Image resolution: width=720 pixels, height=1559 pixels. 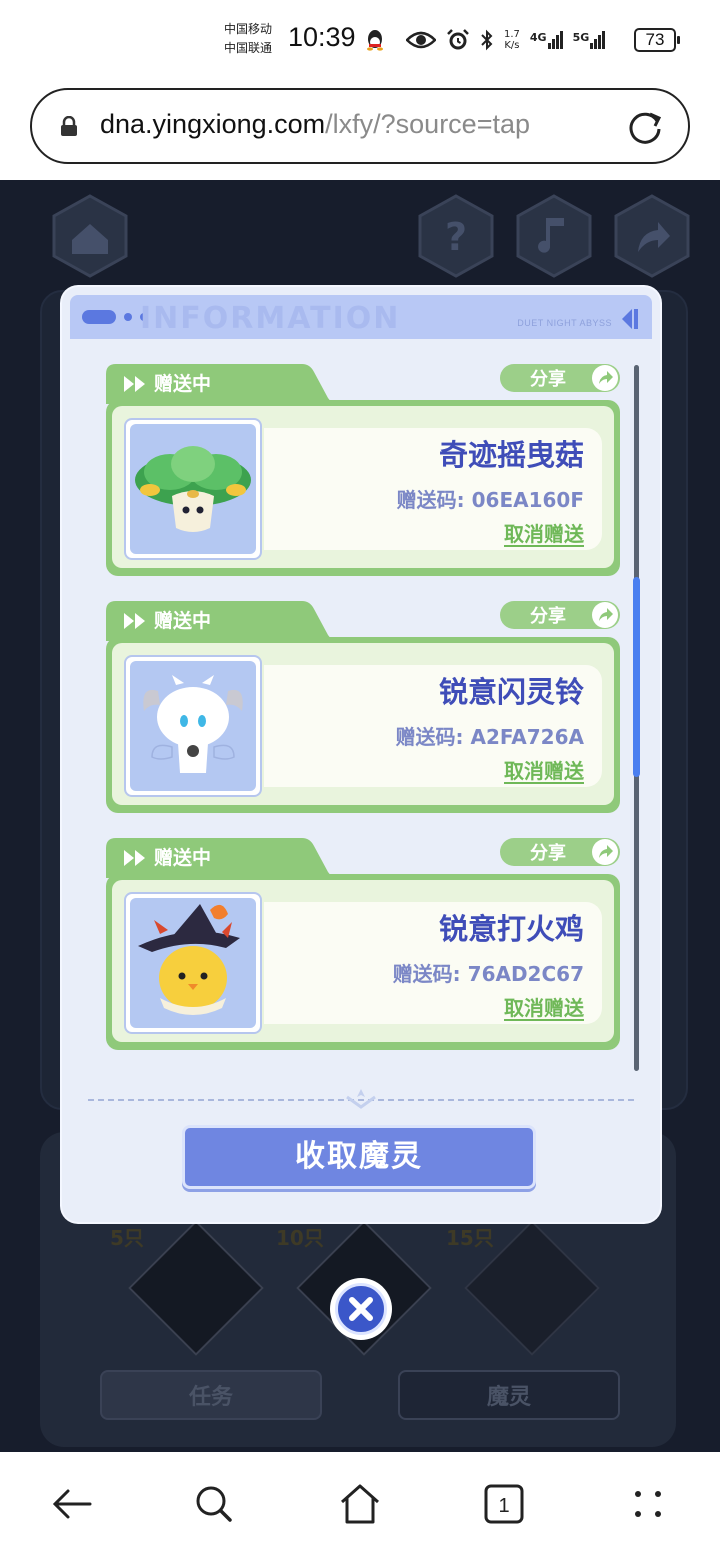 I want to click on card-body: 奇迹摇曳菇 赠送码: 06EA160F 取消赠送, so click(x=363, y=488).